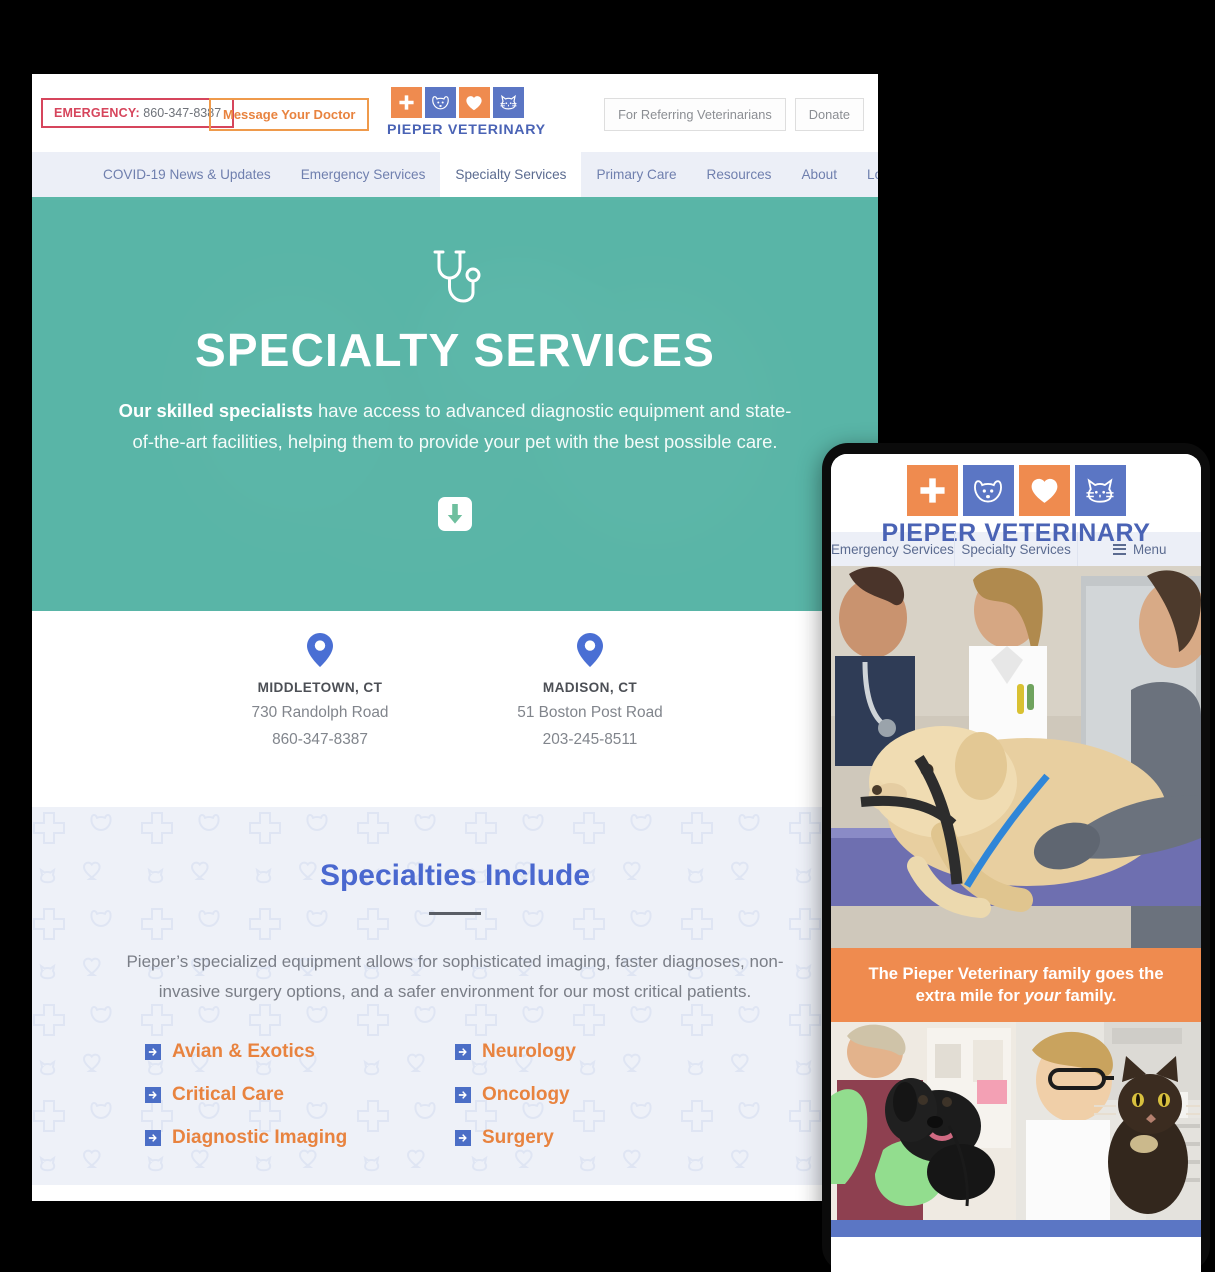 This screenshot has height=1272, width=1215. Describe the element at coordinates (590, 712) in the screenshot. I see `location-address: 51 Boston Post Road` at that location.